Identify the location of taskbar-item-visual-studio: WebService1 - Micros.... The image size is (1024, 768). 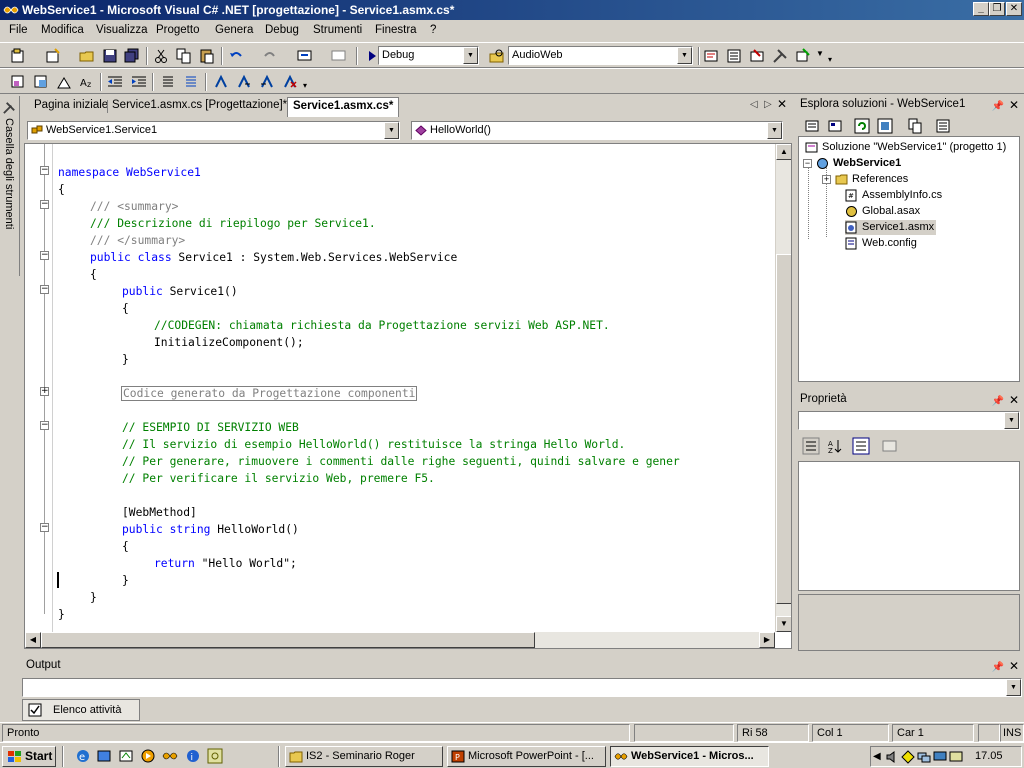
(689, 756).